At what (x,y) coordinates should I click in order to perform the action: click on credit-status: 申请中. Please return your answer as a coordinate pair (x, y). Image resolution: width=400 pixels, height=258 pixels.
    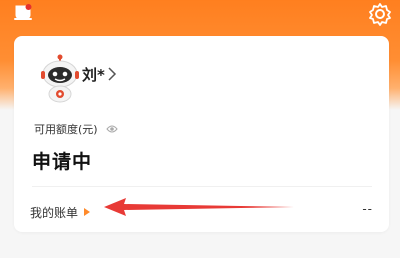
    Looking at the image, I should click on (62, 162).